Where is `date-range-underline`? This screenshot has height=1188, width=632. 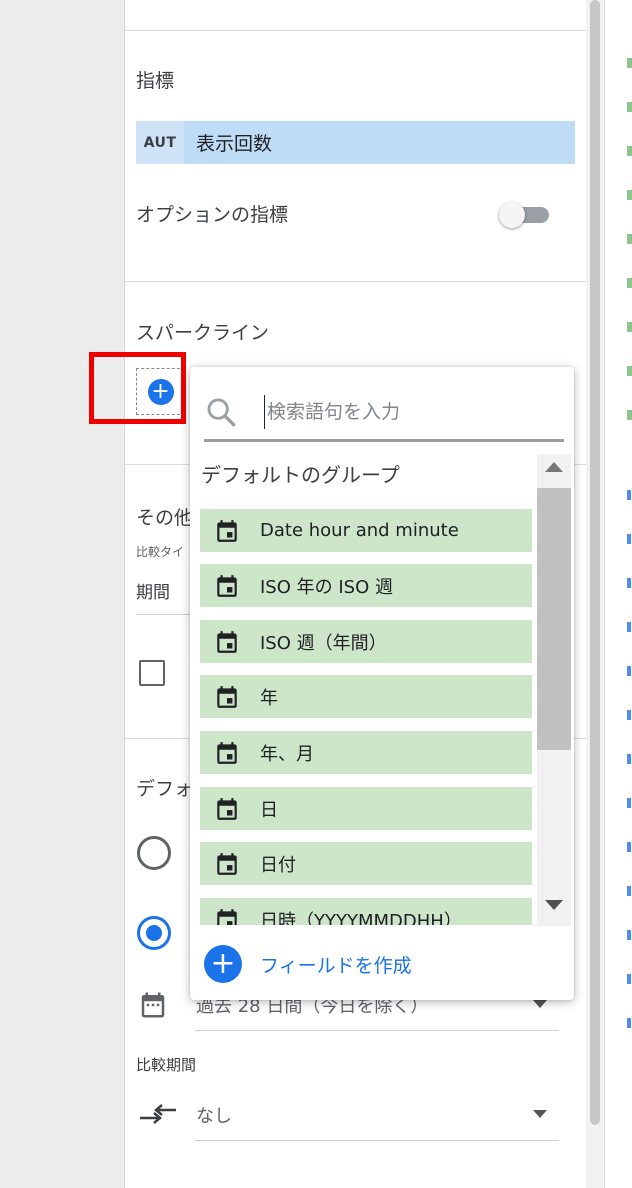
date-range-underline is located at coordinates (377, 1030).